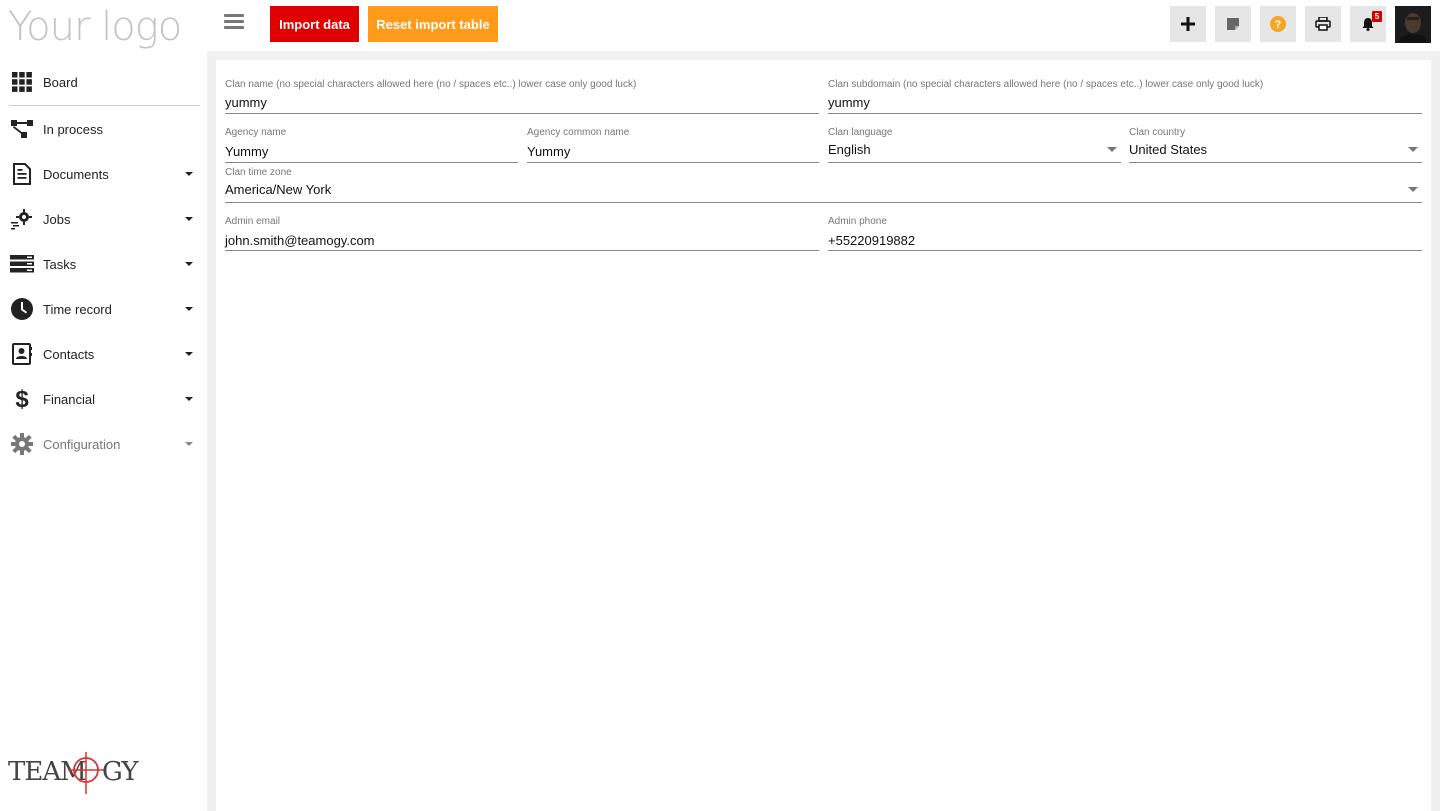  What do you see at coordinates (860, 132) in the screenshot?
I see `field-label: Clan language` at bounding box center [860, 132].